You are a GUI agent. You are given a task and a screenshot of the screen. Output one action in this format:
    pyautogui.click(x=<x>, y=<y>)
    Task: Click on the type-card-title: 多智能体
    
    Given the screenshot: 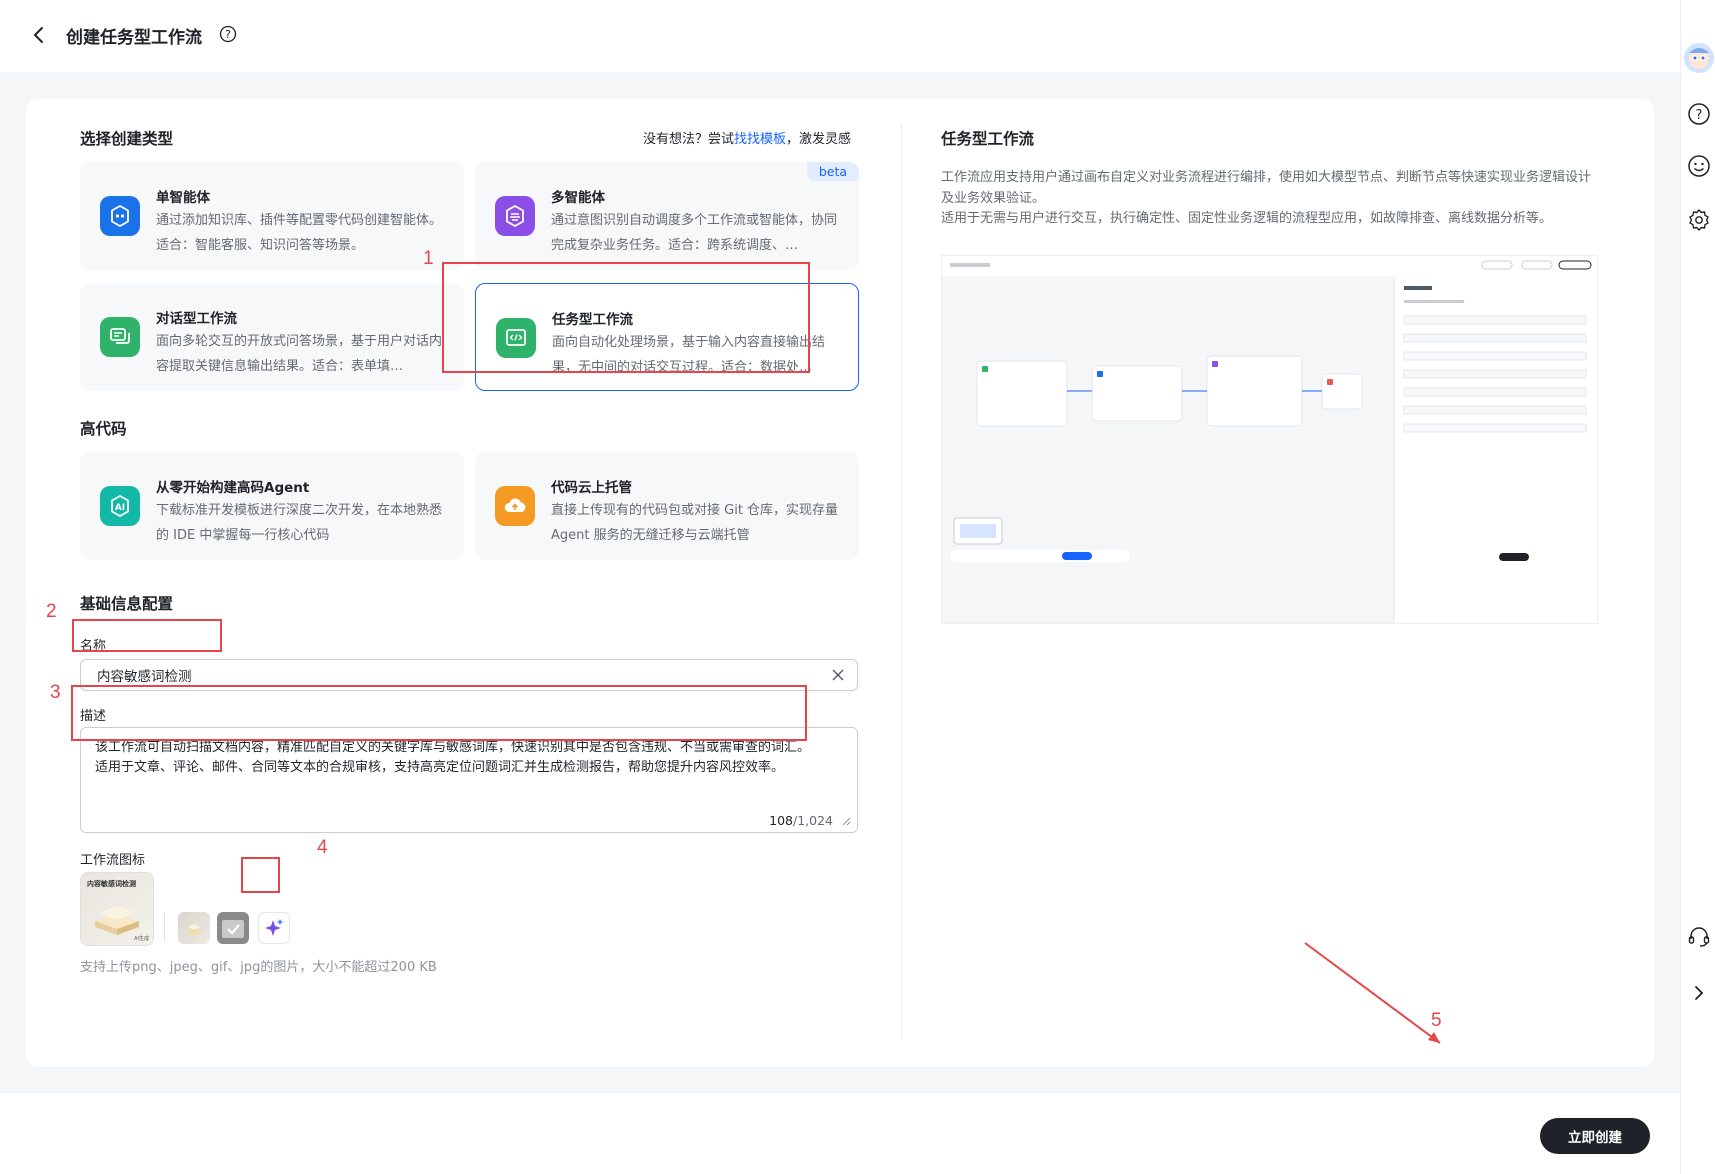 What is the action you would take?
    pyautogui.click(x=578, y=198)
    